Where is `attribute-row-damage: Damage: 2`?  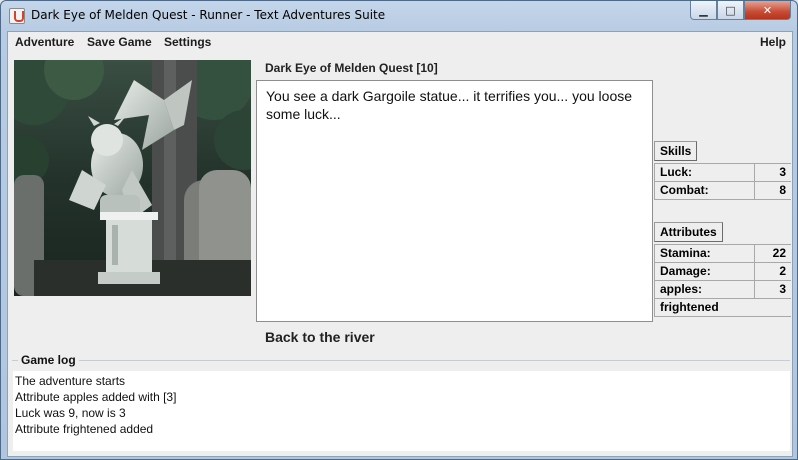
attribute-row-damage: Damage: 2 is located at coordinates (723, 272).